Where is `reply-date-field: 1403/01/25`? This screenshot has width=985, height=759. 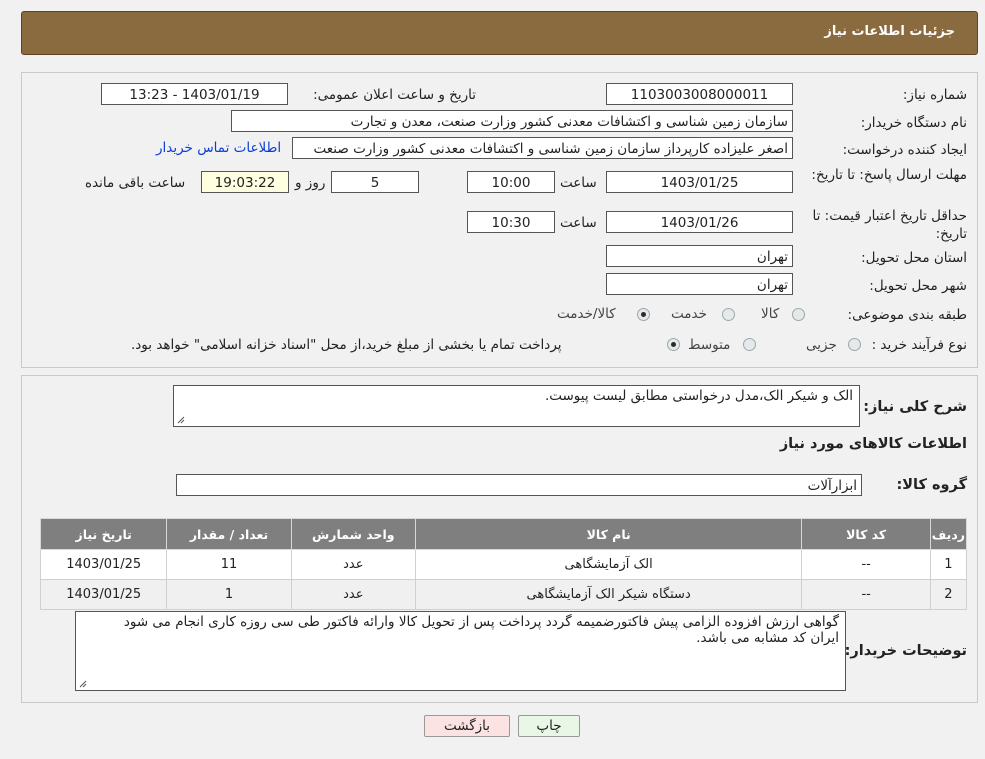
reply-date-field: 1403/01/25 is located at coordinates (699, 182).